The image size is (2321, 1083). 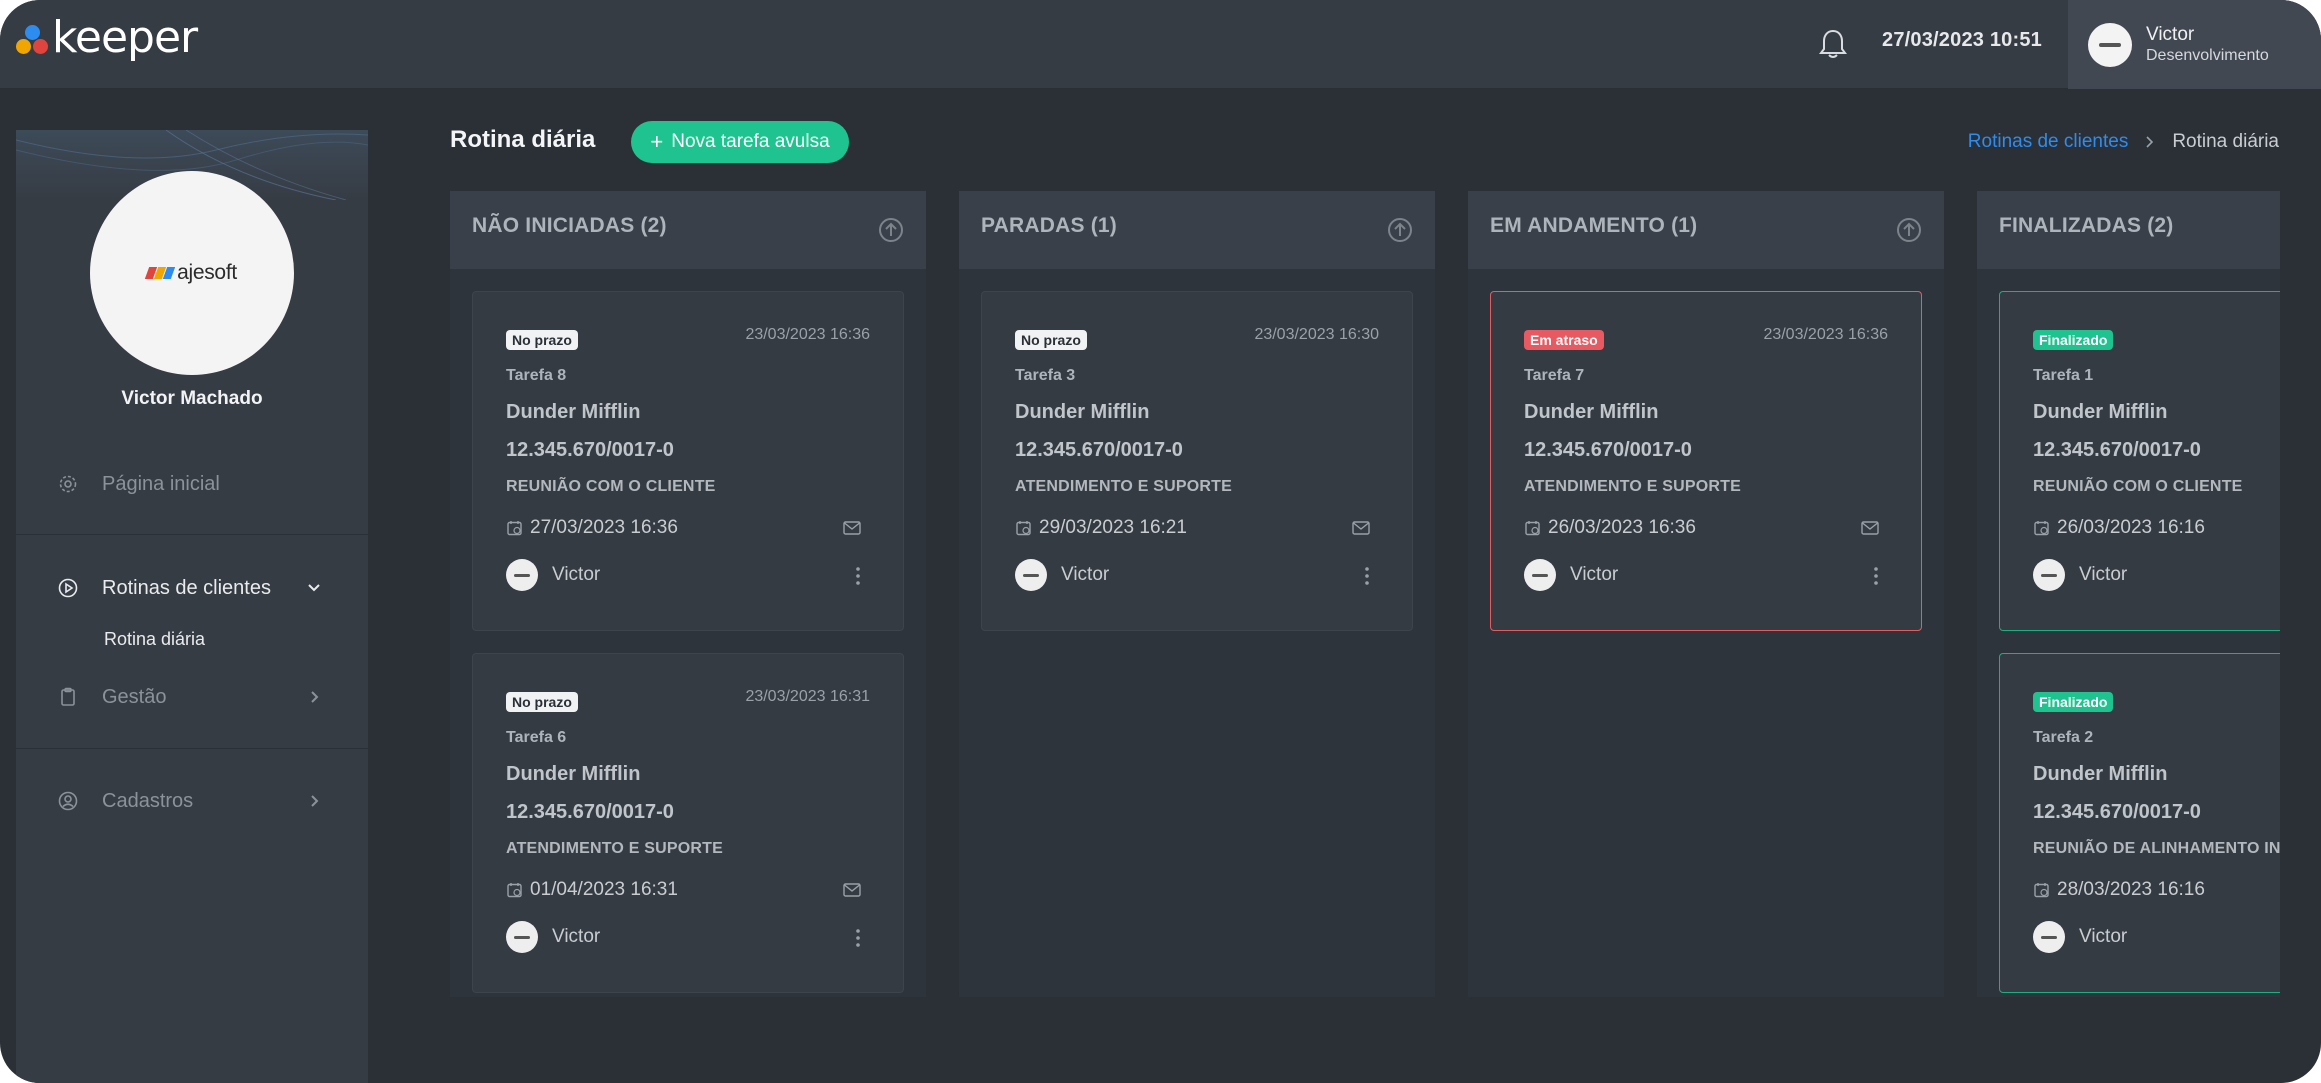 I want to click on sidebar-item-home: Página inicial, so click(x=192, y=484).